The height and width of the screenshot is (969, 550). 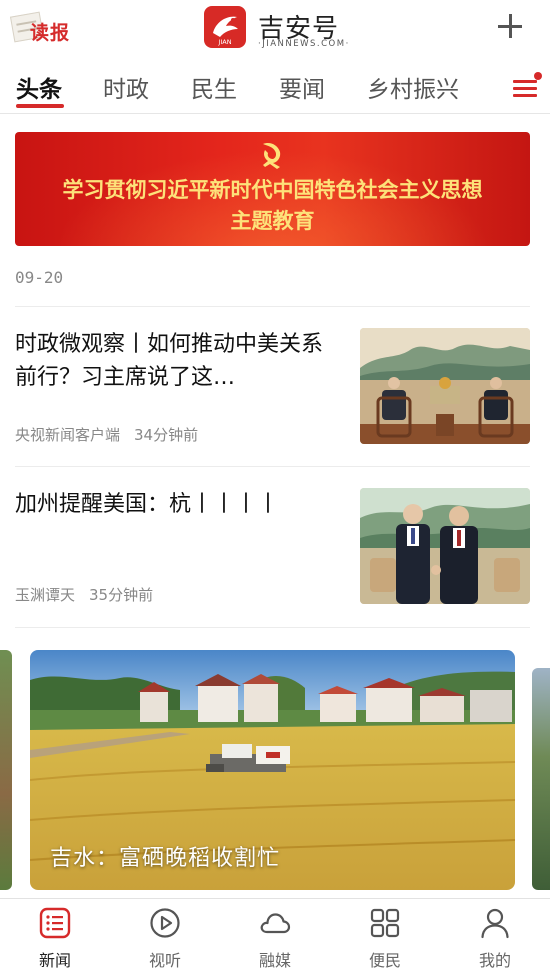 I want to click on nav-audio-video: 视听, so click(x=165, y=934).